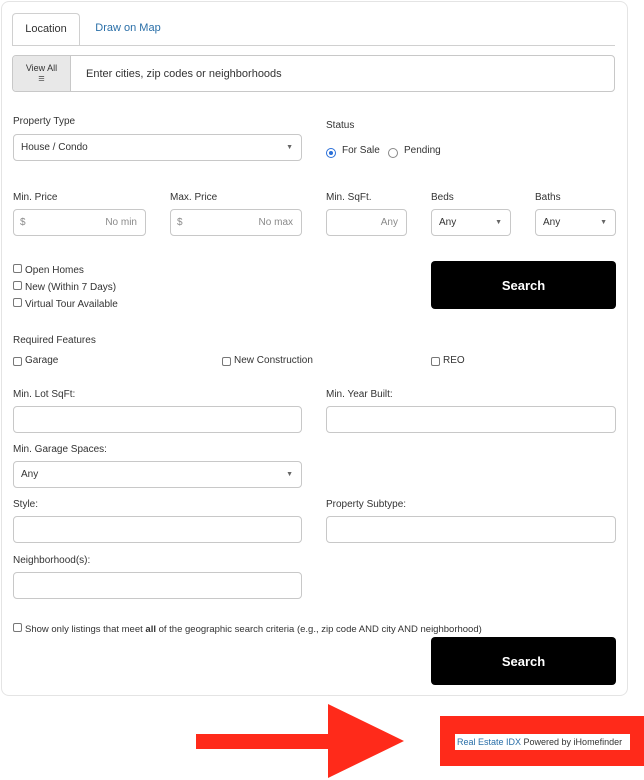  Describe the element at coordinates (422, 150) in the screenshot. I see `status-pending-label: Pending` at that location.